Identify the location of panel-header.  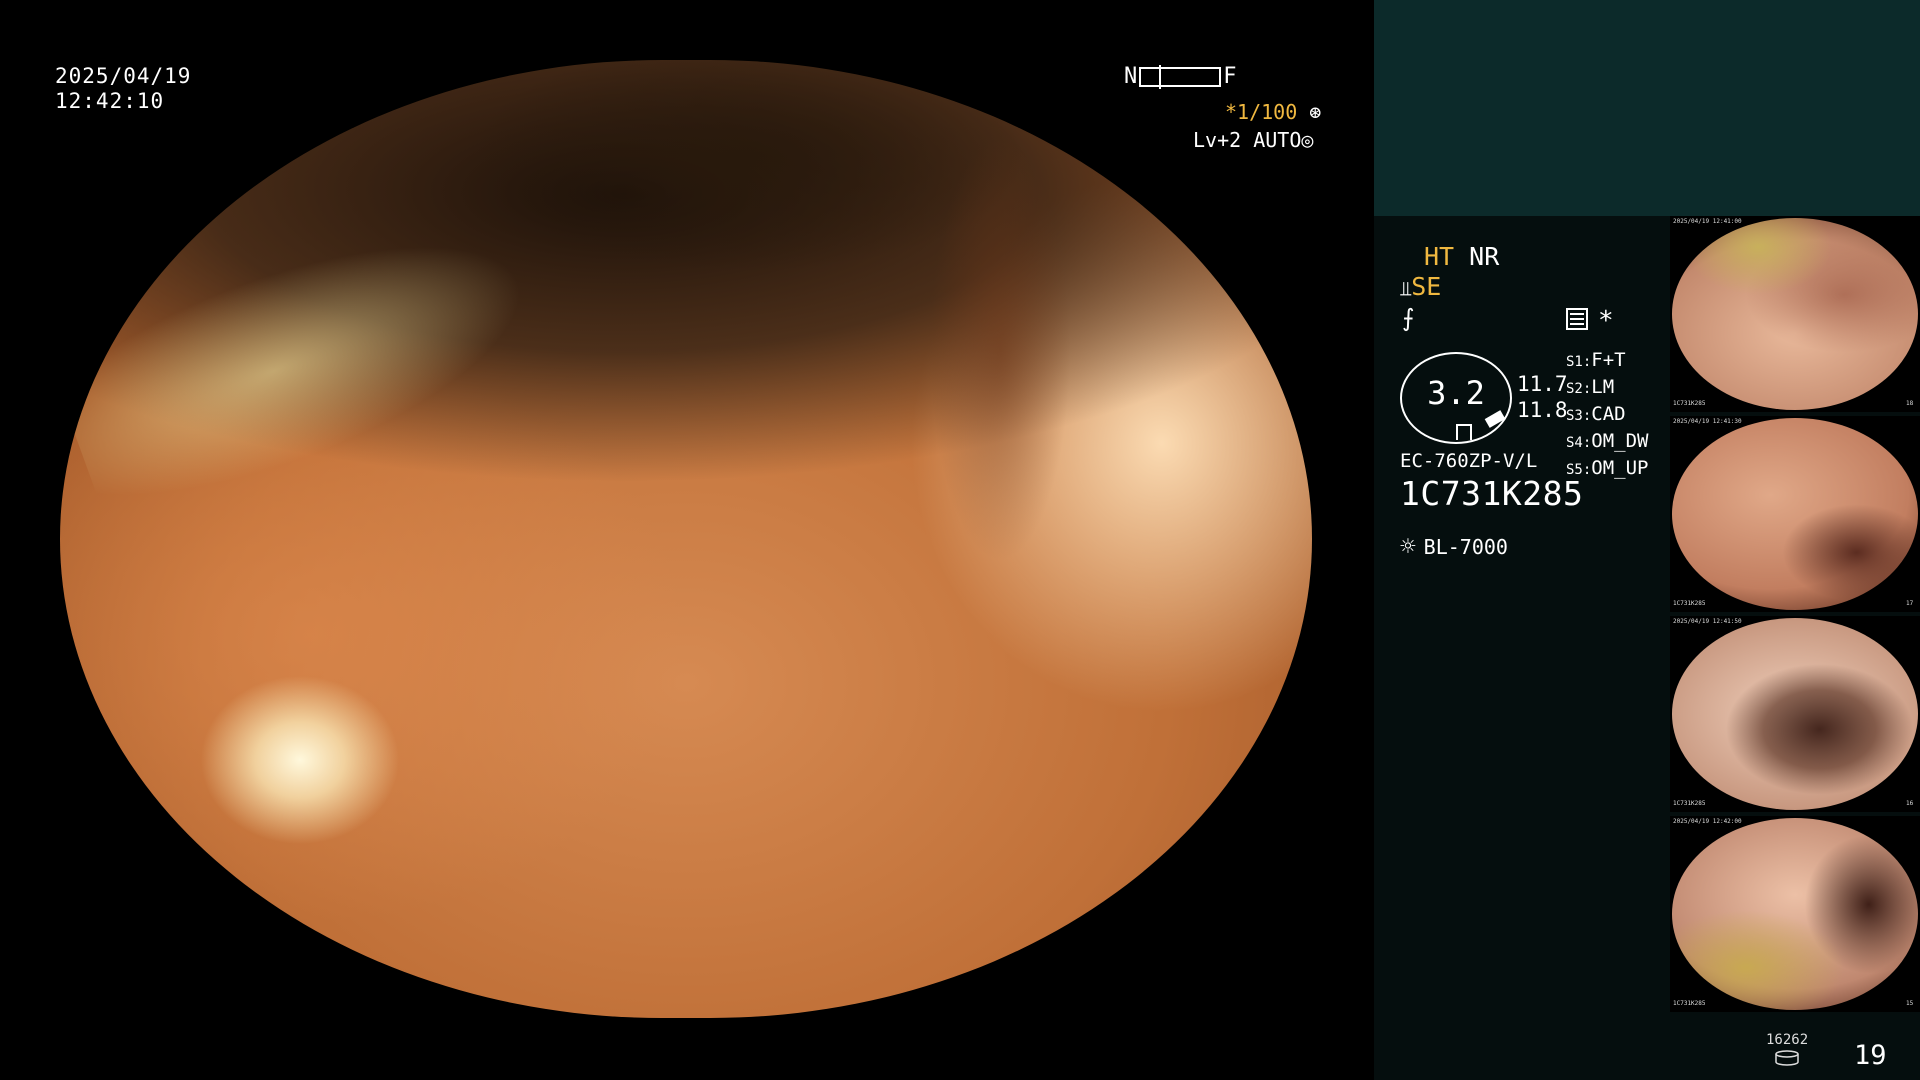
(1647, 108).